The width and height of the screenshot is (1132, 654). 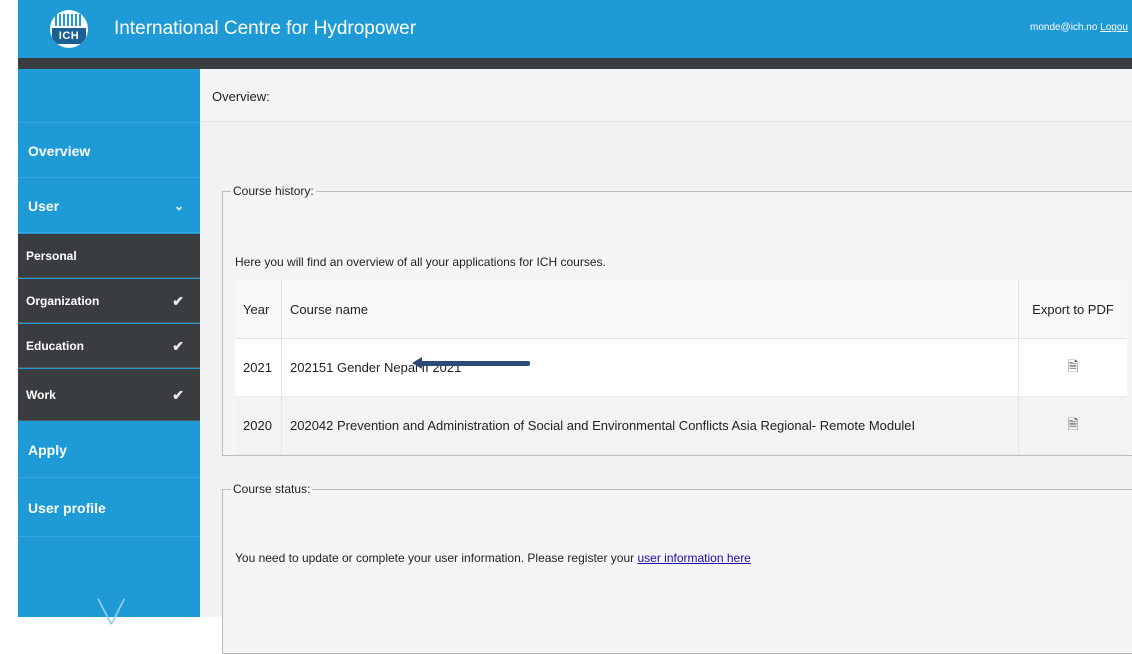 I want to click on column-header-course-name: Course name, so click(x=650, y=309).